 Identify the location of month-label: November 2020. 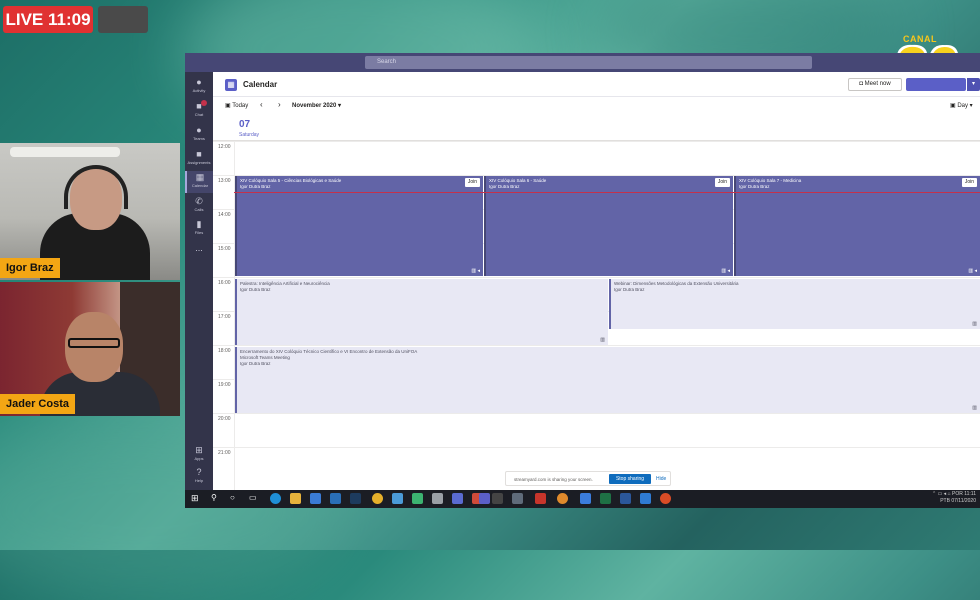
(314, 106).